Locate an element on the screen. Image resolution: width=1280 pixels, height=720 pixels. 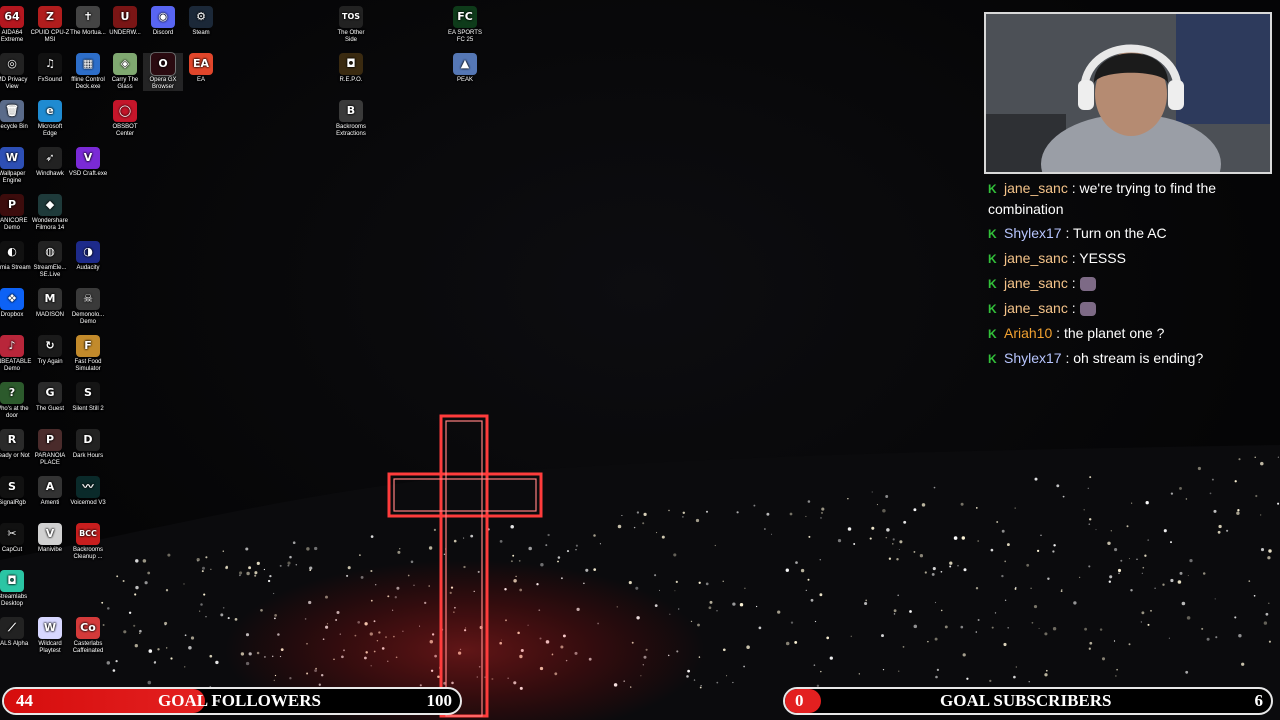
desktop-icon-the-guest: G The Guest is located at coordinates (50, 397).